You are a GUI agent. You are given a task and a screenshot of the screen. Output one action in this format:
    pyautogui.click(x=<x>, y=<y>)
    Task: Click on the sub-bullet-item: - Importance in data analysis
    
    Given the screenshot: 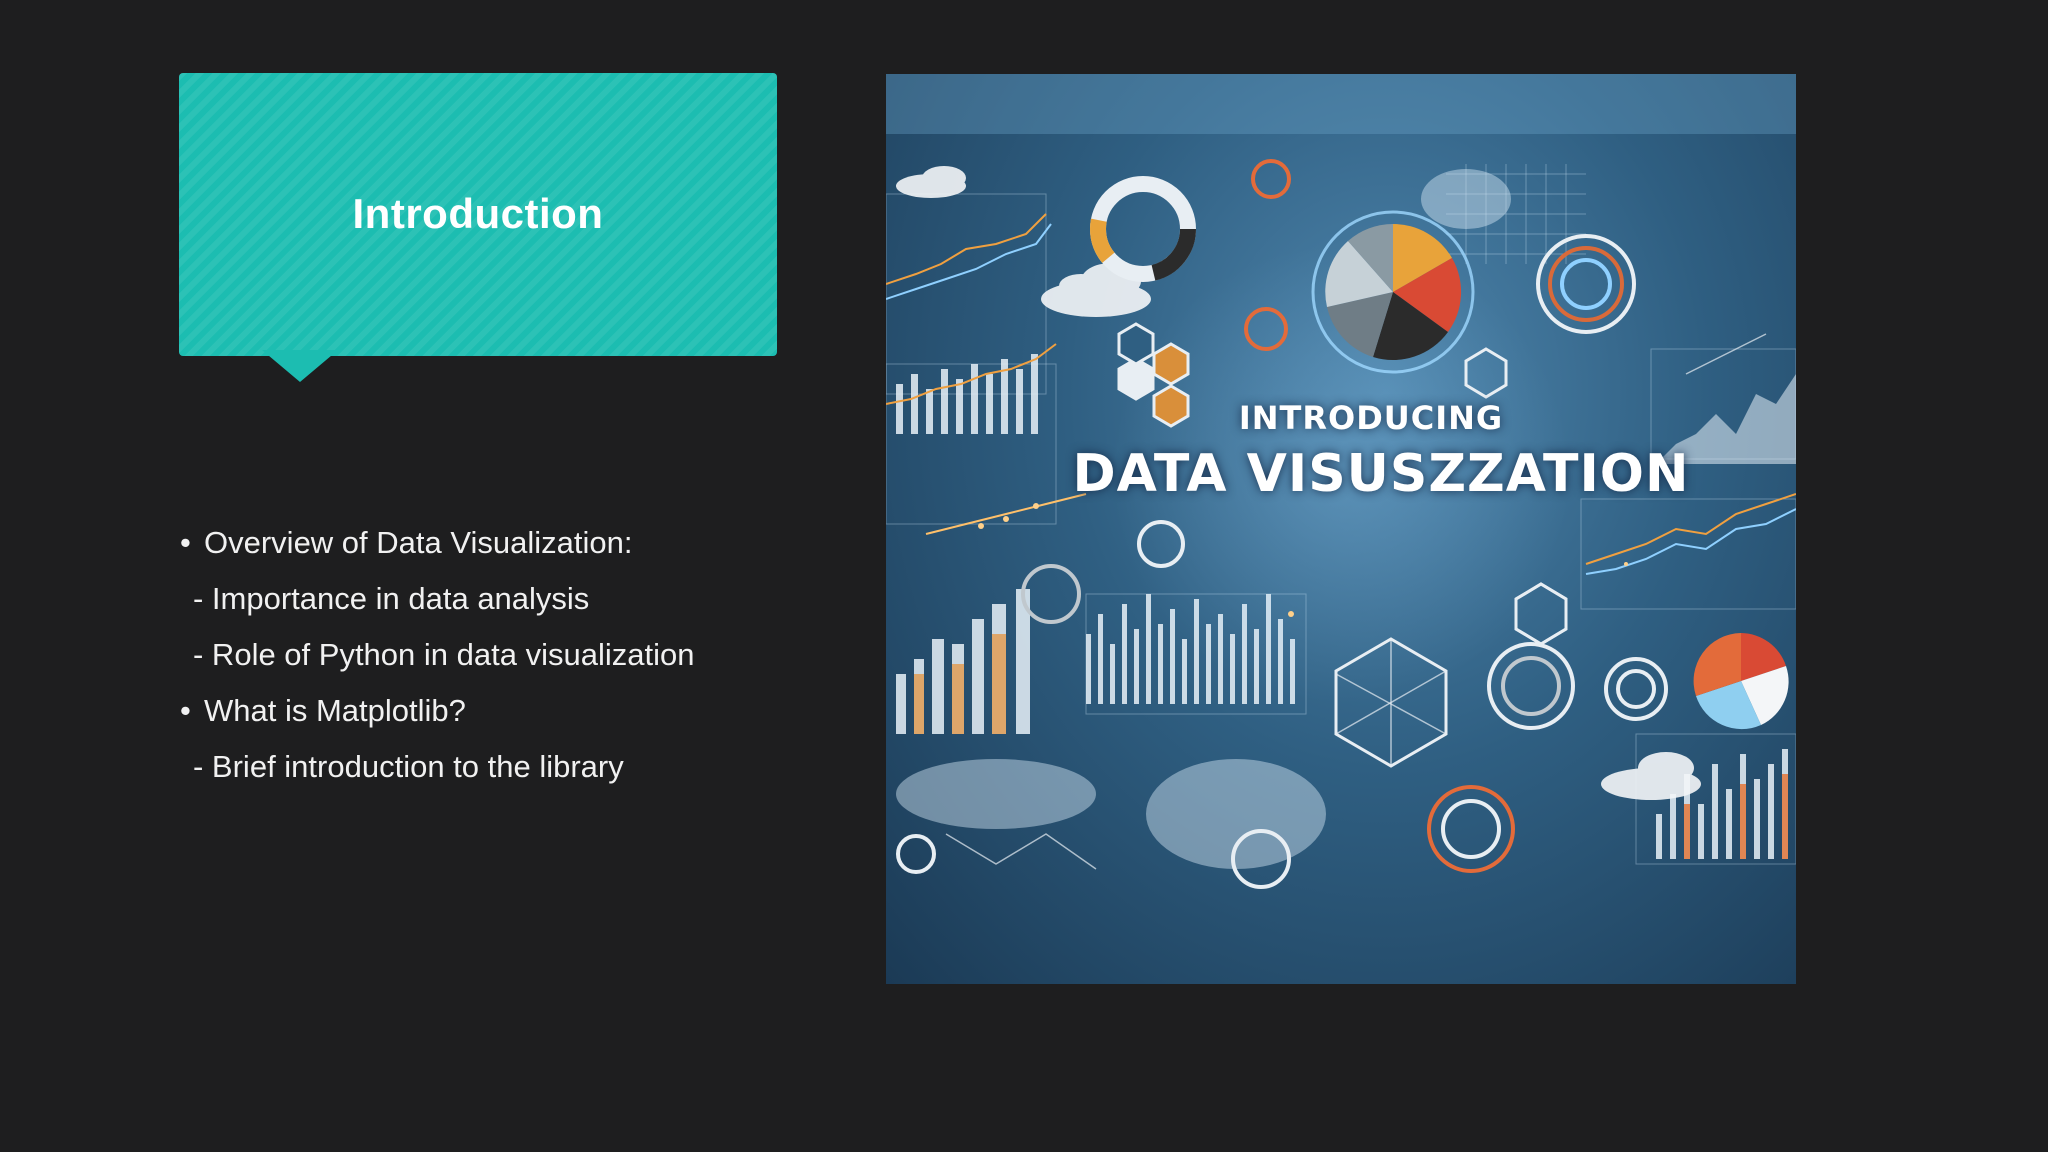 What is the action you would take?
    pyautogui.click(x=391, y=598)
    